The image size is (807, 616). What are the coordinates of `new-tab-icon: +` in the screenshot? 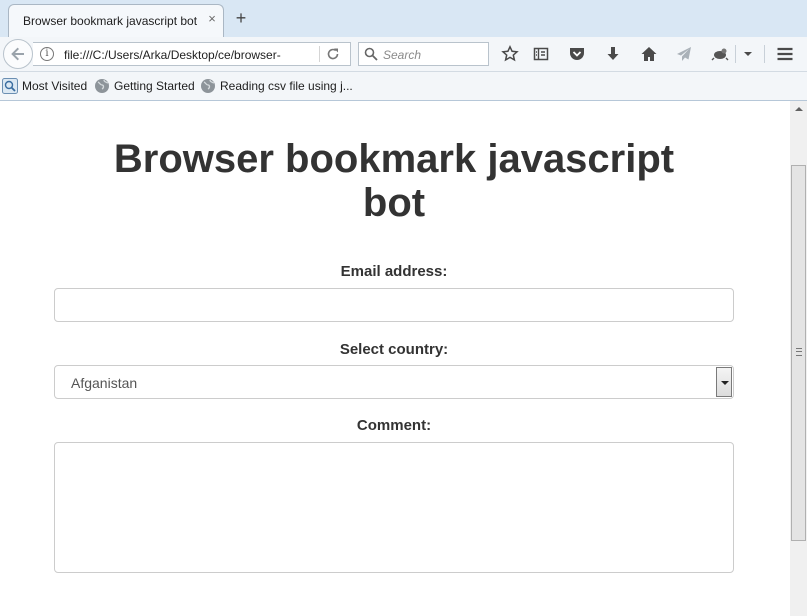 It's located at (241, 18).